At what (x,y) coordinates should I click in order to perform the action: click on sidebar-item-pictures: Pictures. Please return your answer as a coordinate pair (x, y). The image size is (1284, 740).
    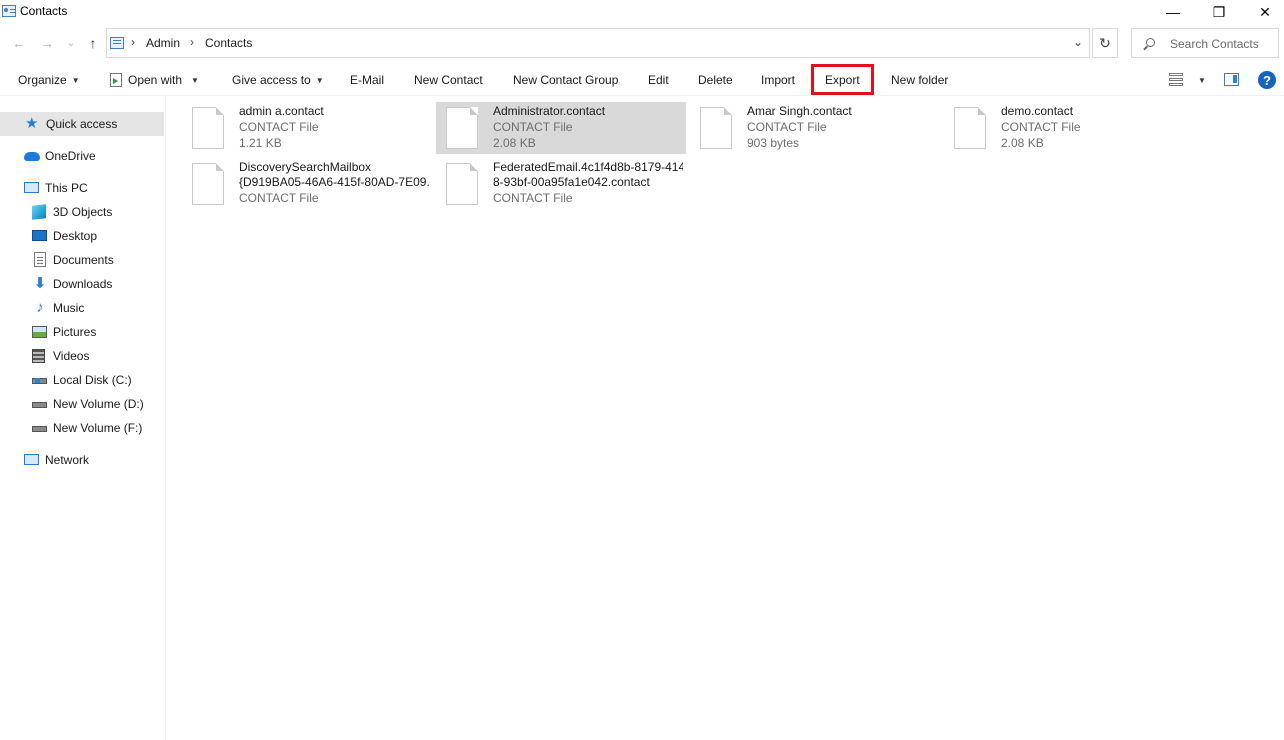
    Looking at the image, I should click on (82, 332).